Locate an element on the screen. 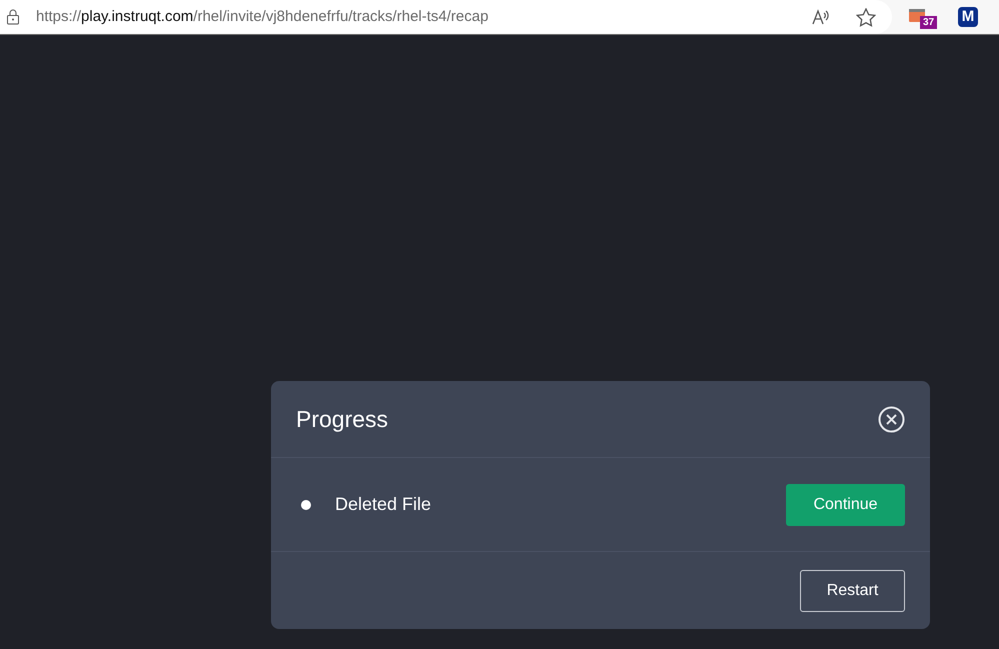 The width and height of the screenshot is (999, 649). close-icon is located at coordinates (891, 419).